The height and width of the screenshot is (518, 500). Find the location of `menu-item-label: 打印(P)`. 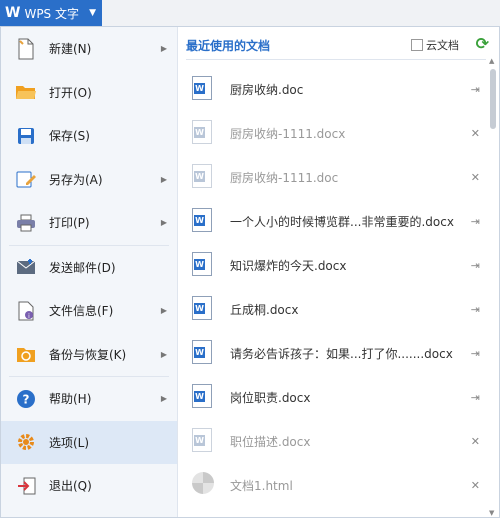

menu-item-label: 打印(P) is located at coordinates (69, 223).